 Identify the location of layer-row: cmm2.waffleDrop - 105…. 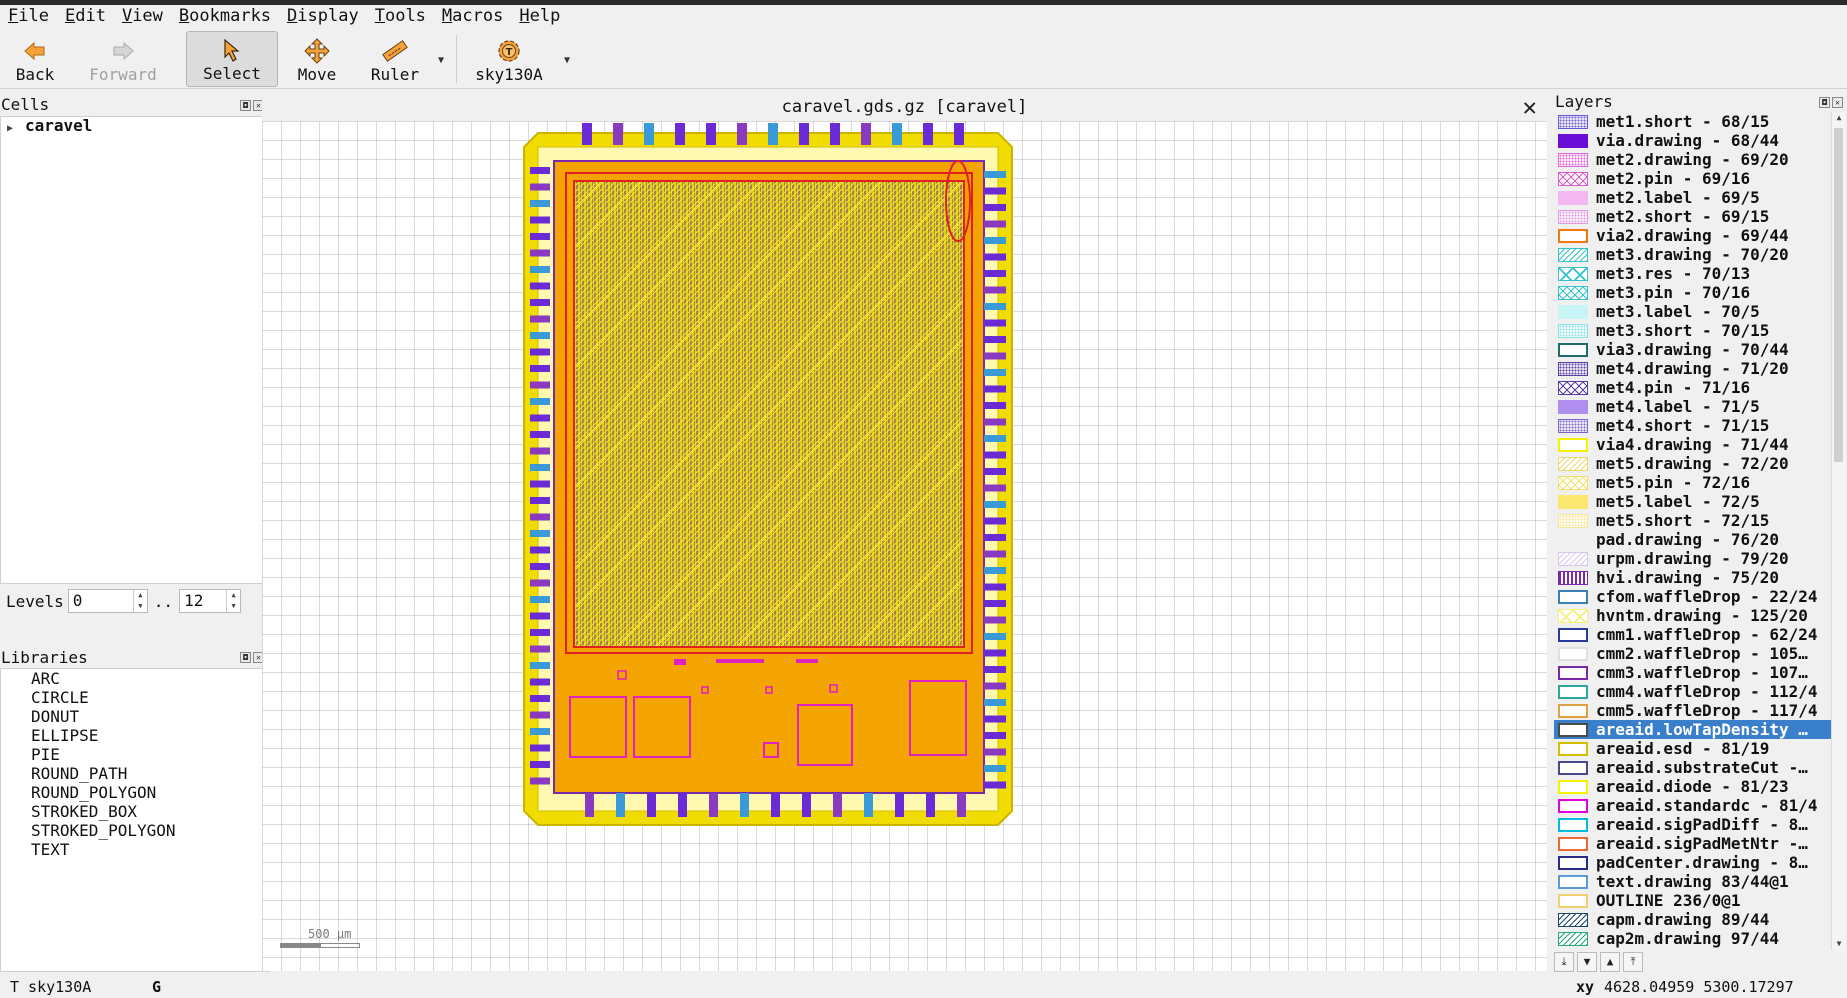
(1692, 653).